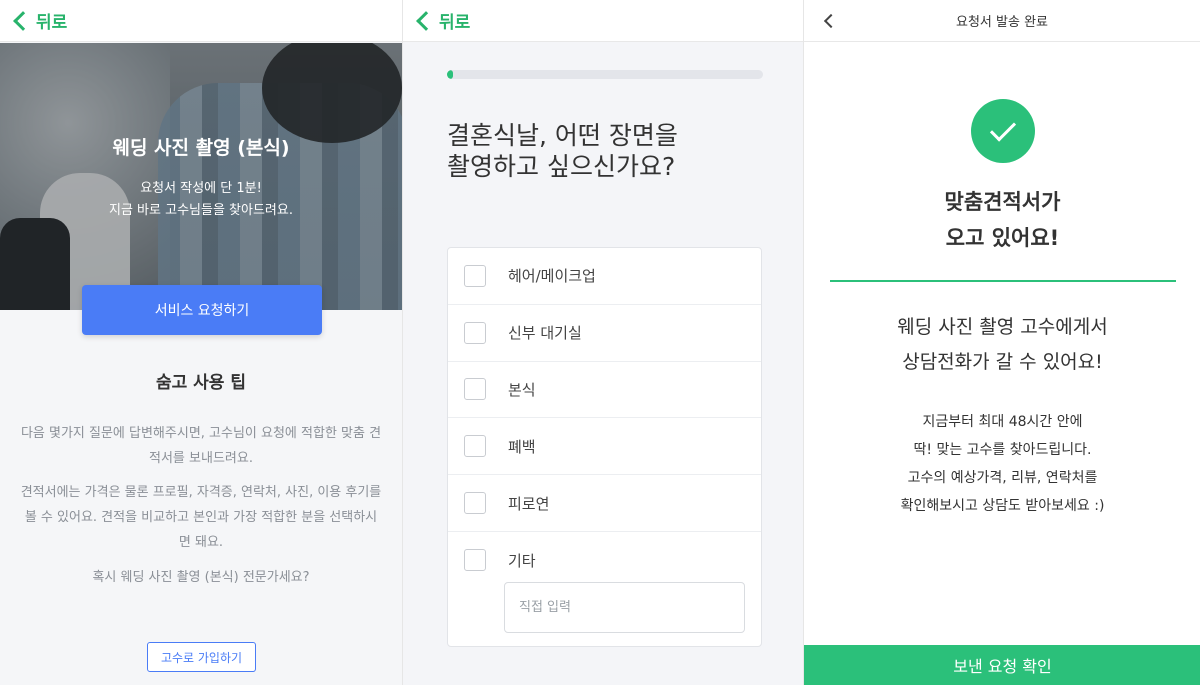  I want to click on option-item: 헤어/메이크업, so click(604, 276).